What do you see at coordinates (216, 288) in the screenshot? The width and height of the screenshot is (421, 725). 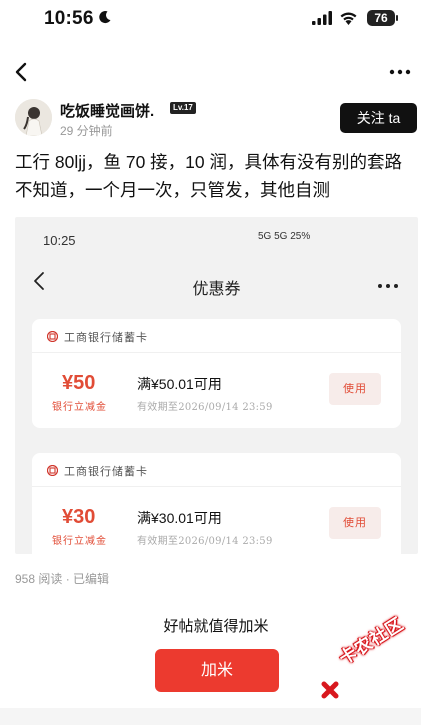 I see `image-page-title: 优惠券` at bounding box center [216, 288].